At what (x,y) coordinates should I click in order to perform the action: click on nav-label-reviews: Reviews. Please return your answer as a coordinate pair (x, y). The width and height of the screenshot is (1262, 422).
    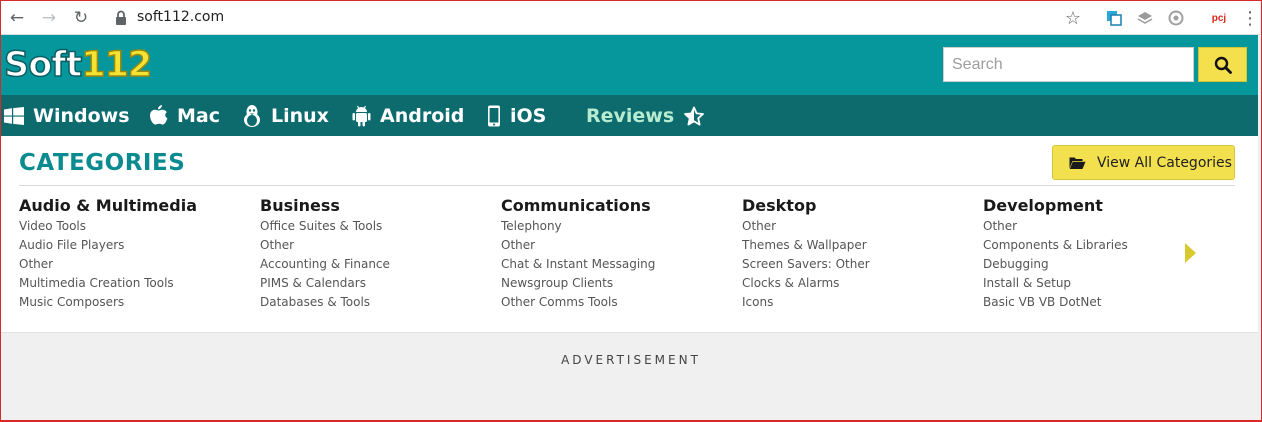
    Looking at the image, I should click on (630, 115).